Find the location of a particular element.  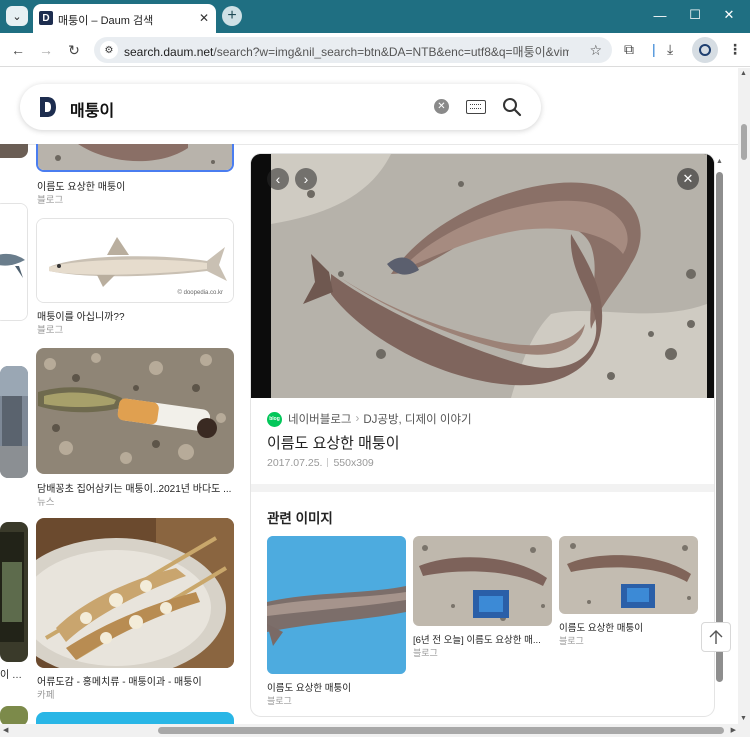

vertical-scrollbar-thumb is located at coordinates (744, 142).